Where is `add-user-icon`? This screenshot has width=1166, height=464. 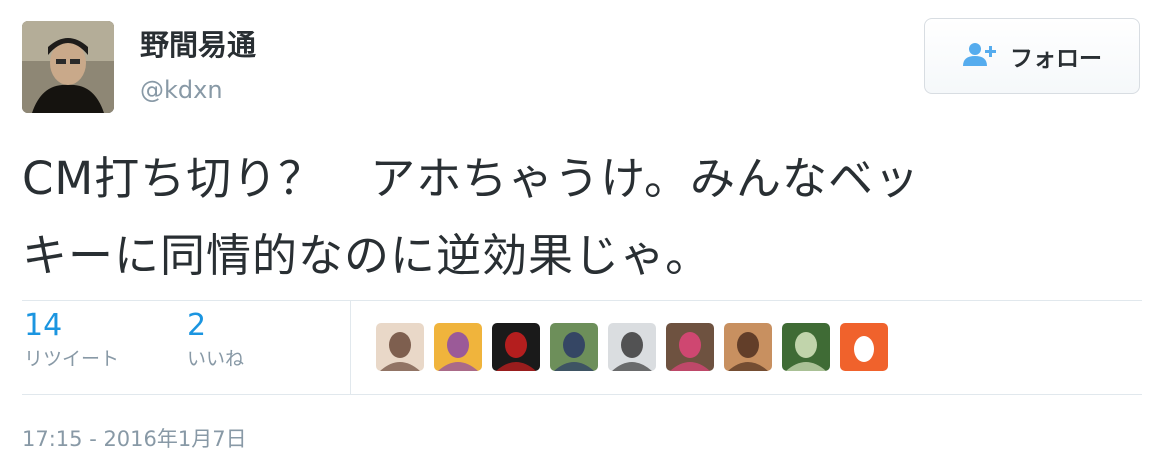 add-user-icon is located at coordinates (980, 56).